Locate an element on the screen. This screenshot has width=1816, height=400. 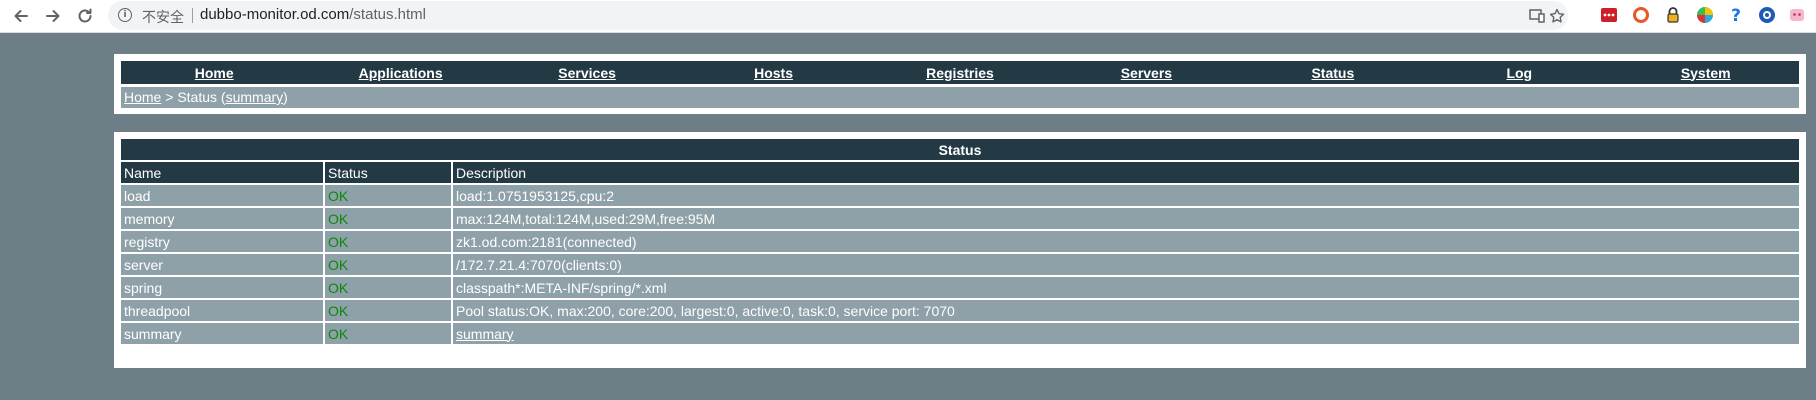
colorful-extension-icon is located at coordinates (1705, 15).